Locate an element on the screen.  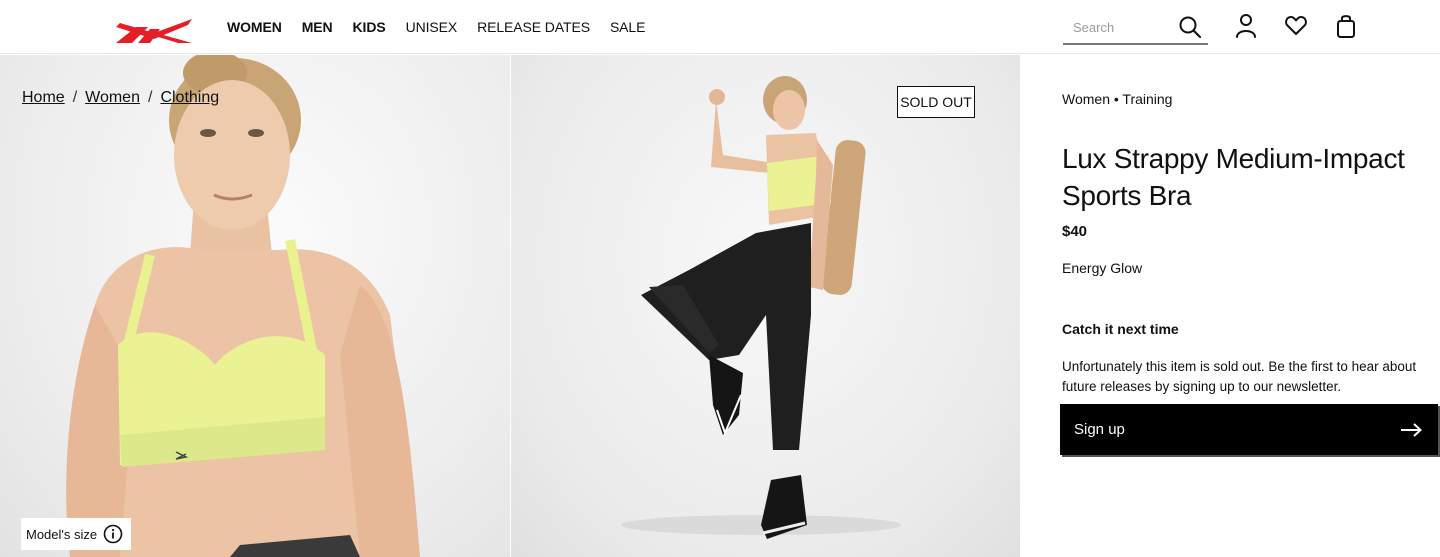
notify-heading: Catch it next time is located at coordinates (1120, 329).